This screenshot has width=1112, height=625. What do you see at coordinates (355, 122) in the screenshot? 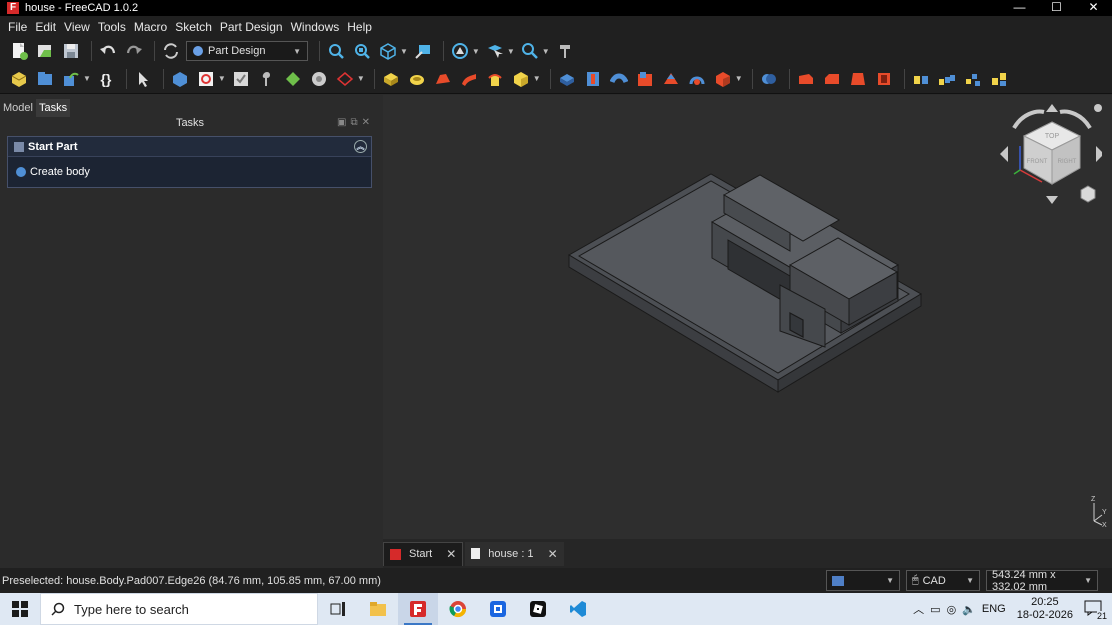
I see `dock-restore-icon: ⧉` at bounding box center [355, 122].